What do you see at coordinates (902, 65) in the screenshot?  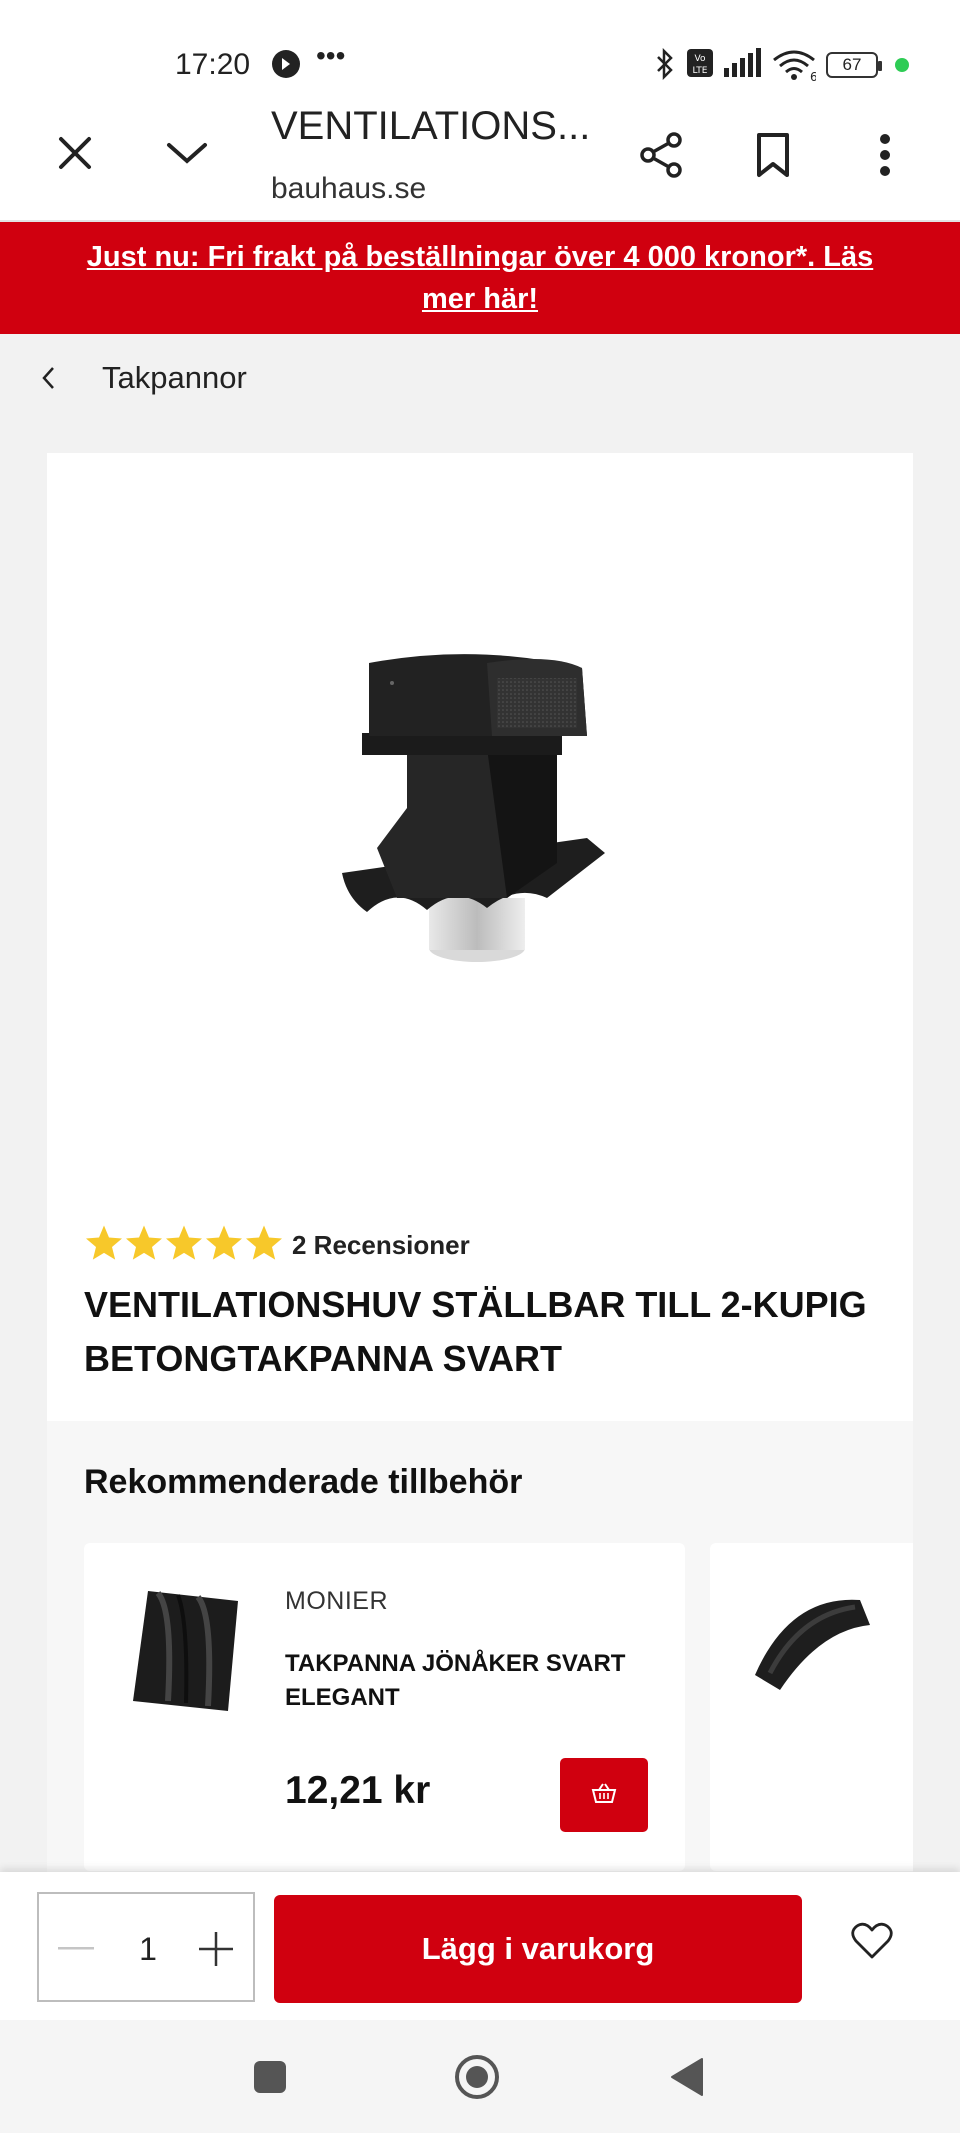 I see `privacy-indicator-dot` at bounding box center [902, 65].